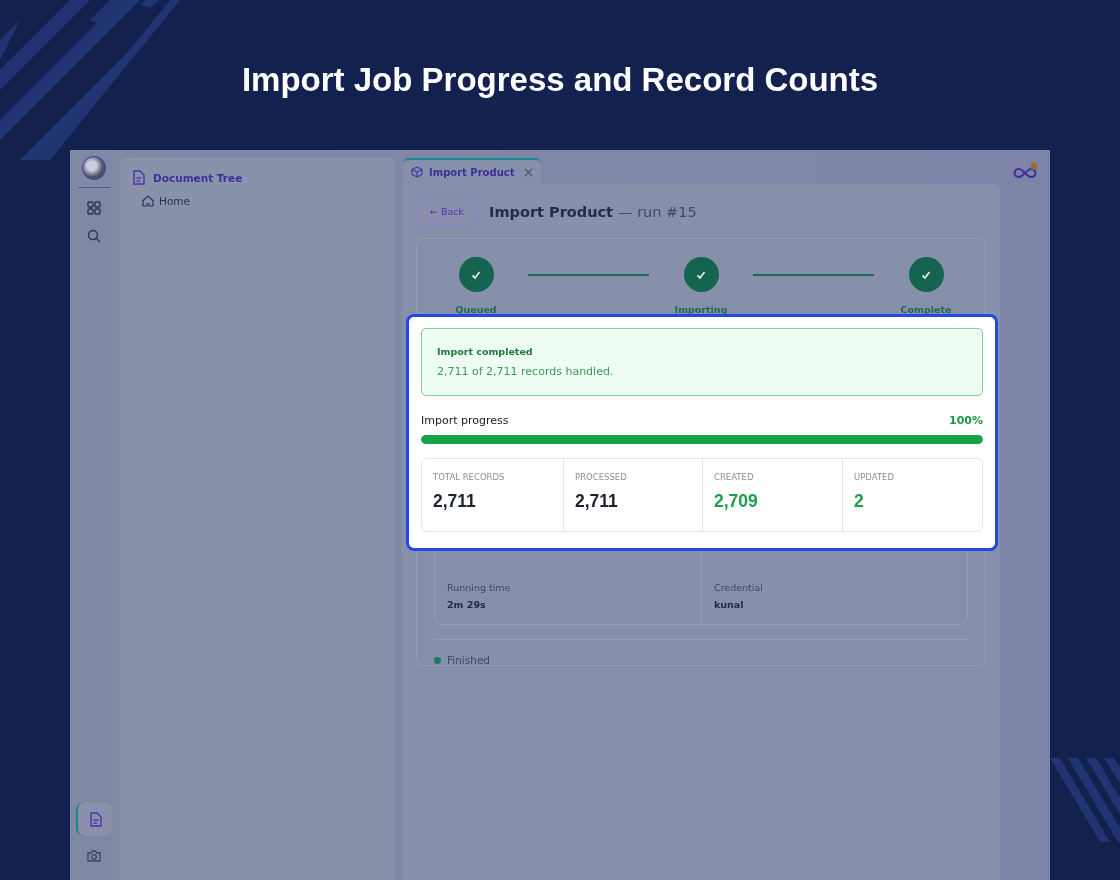  Describe the element at coordinates (560, 80) in the screenshot. I see `headline: Import Job Progress and Record Counts` at that location.